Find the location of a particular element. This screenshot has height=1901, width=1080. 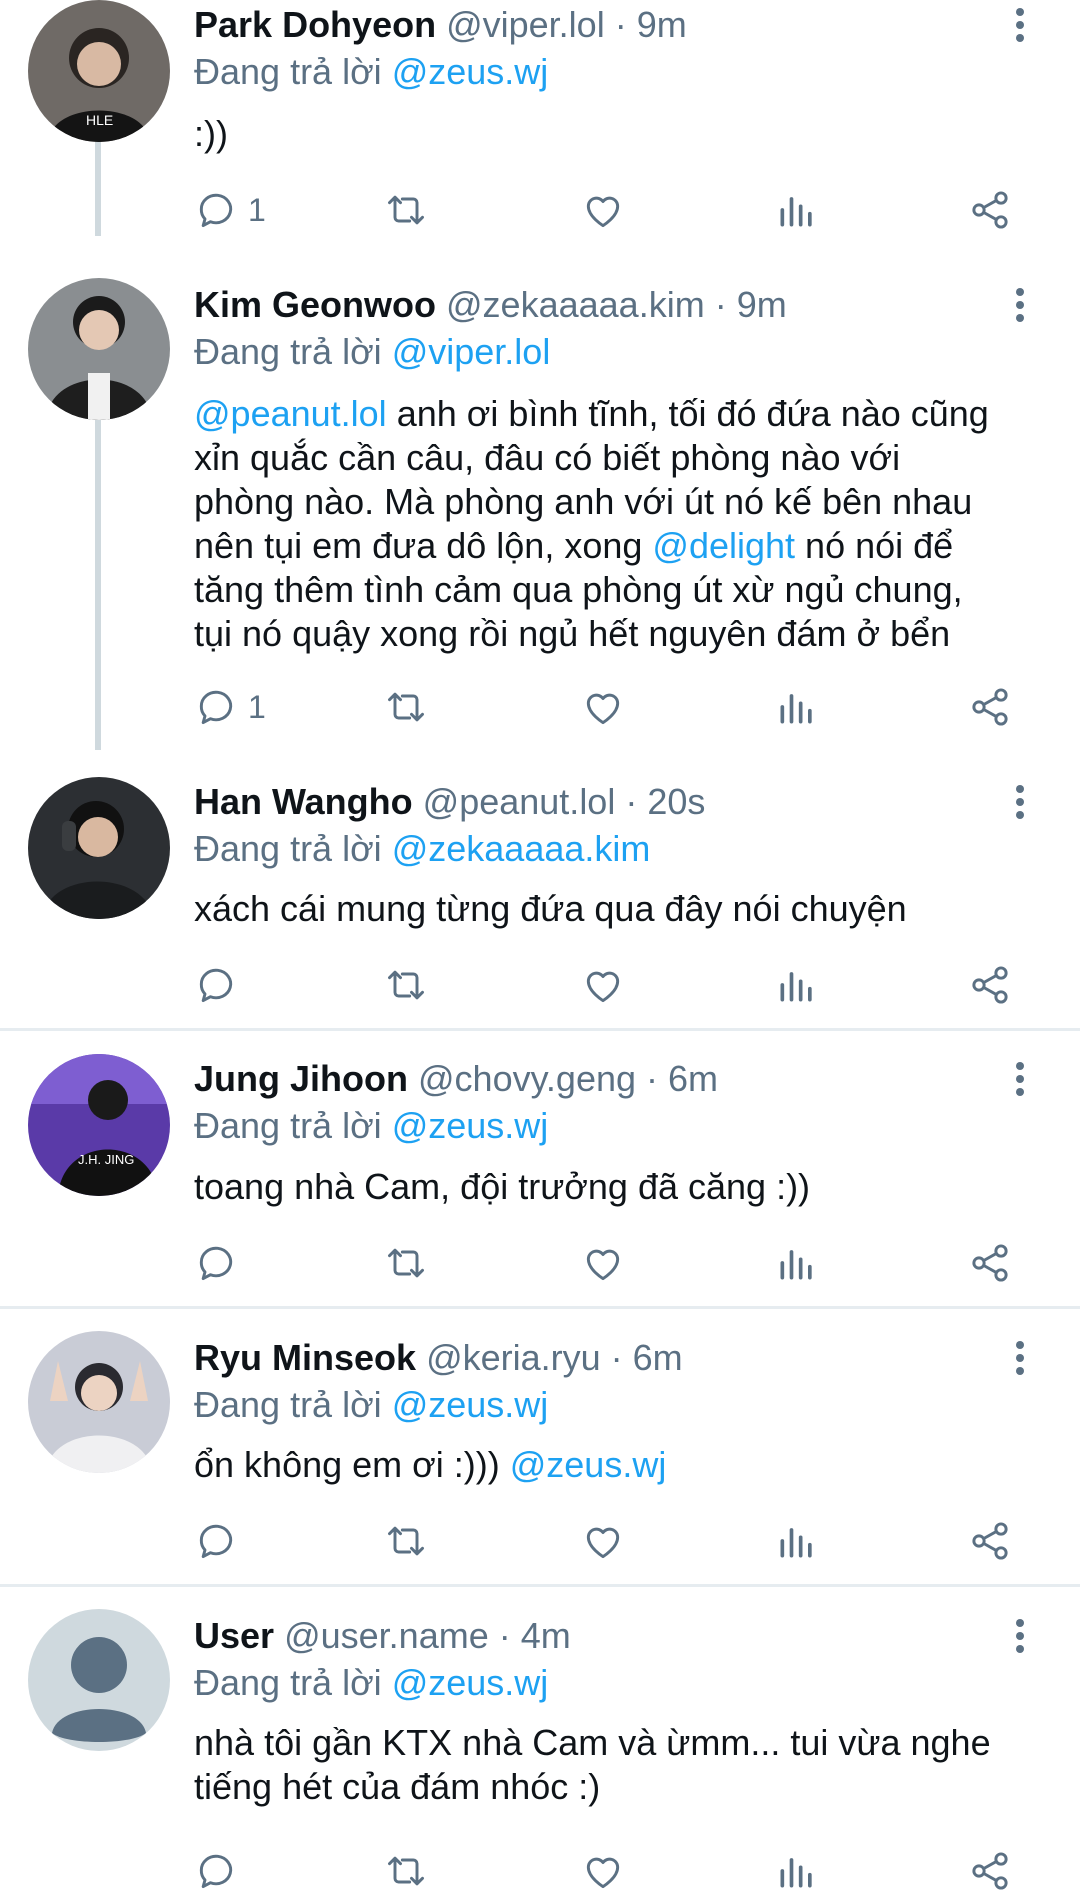

tweet-header: Jung Jihoon @chovy.geng · 6m is located at coordinates (592, 1079).